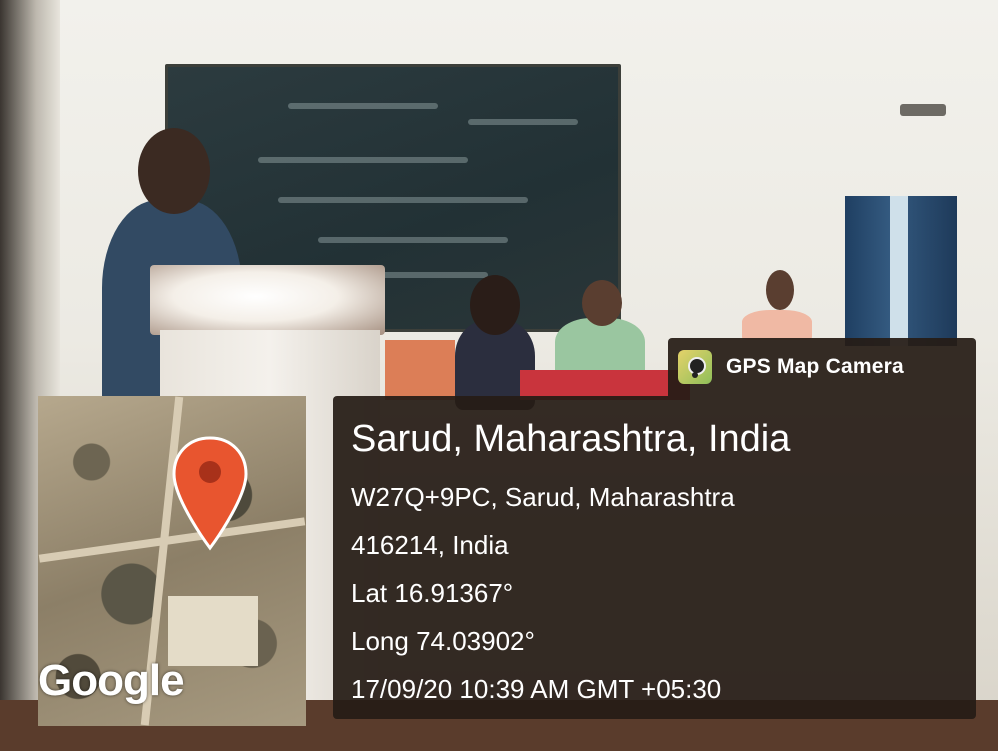  I want to click on location-title: Sarud, Maharashtra, India, so click(571, 439).